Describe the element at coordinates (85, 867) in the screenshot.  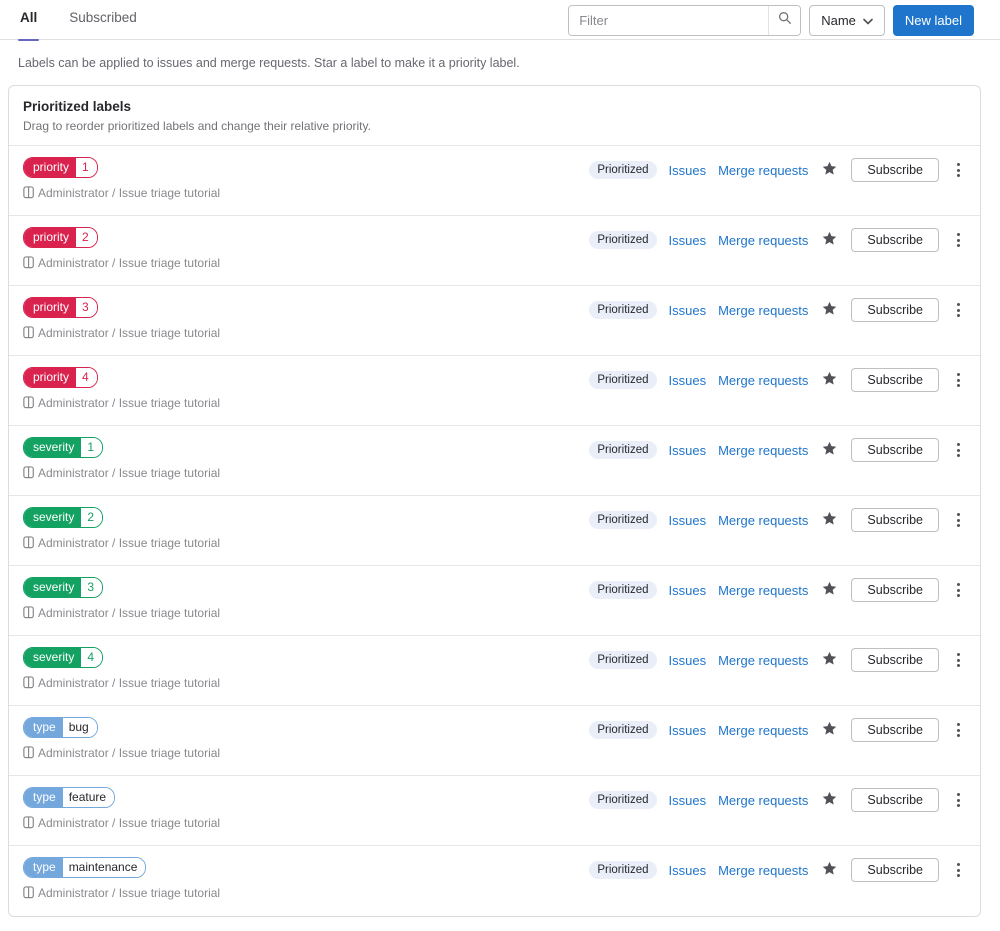
I see `scoped-label: type maintenance` at that location.